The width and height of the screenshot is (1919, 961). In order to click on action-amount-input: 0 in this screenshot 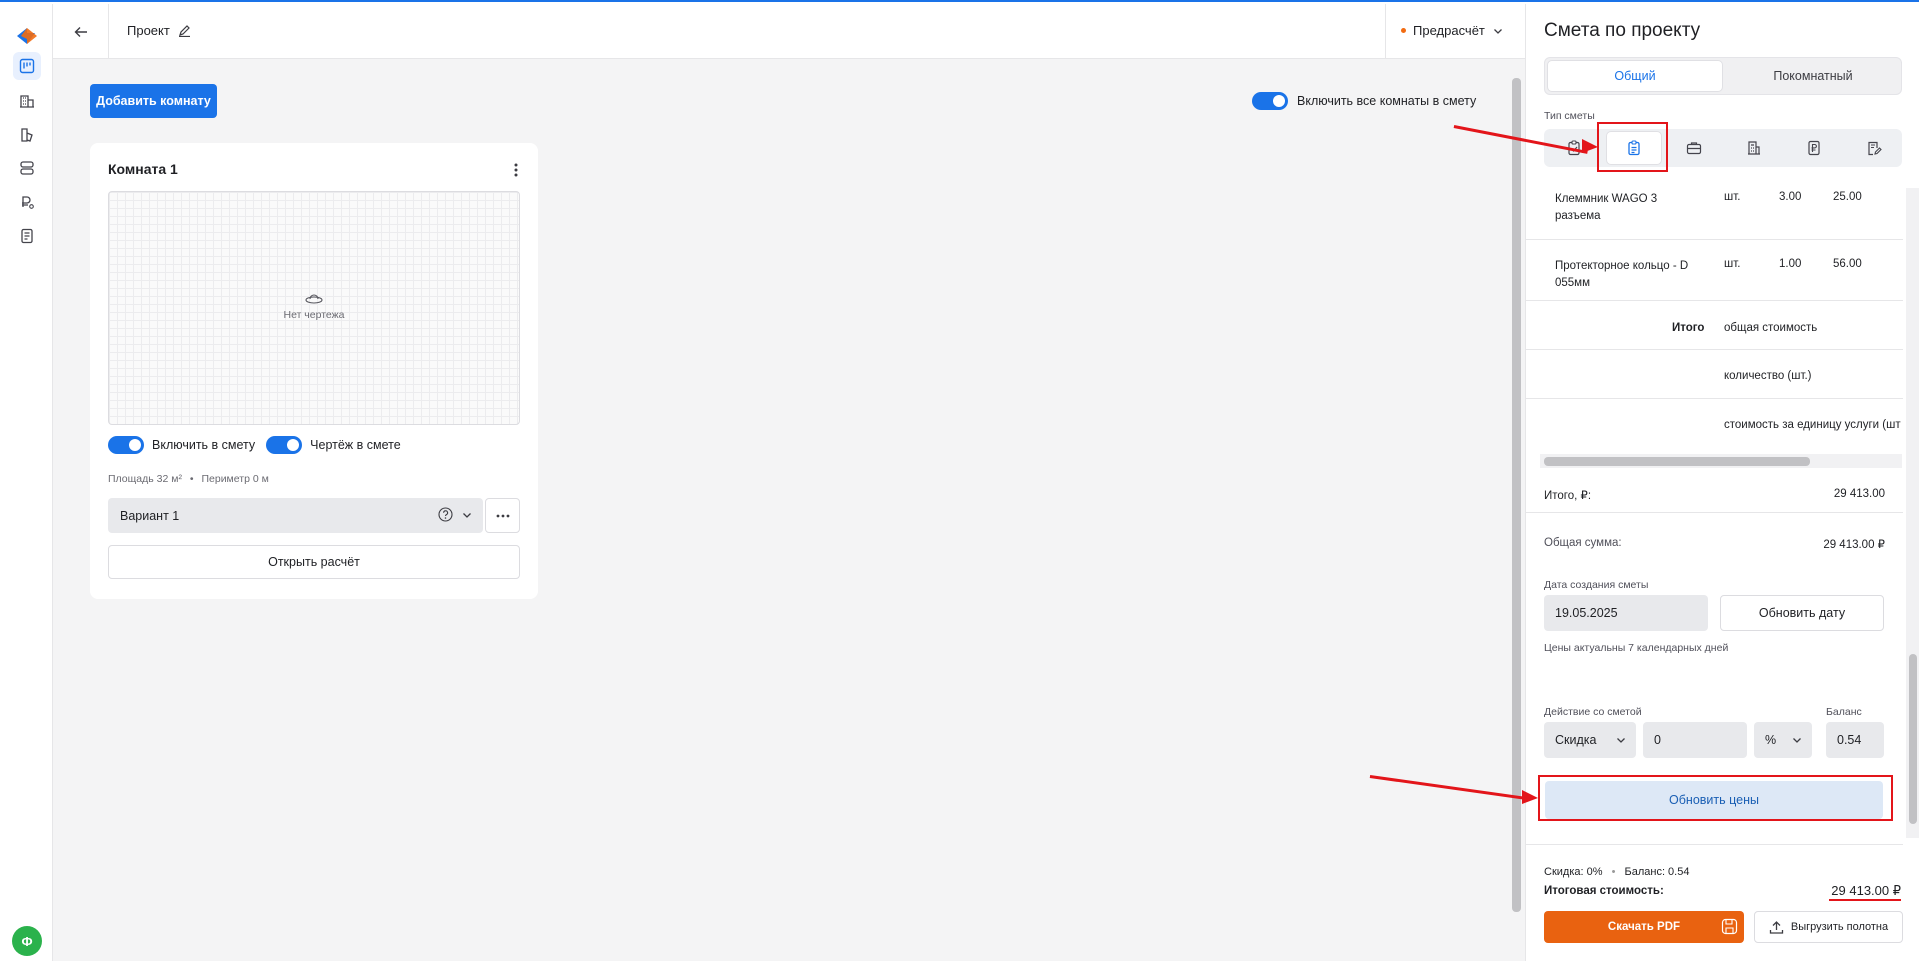, I will do `click(1695, 740)`.